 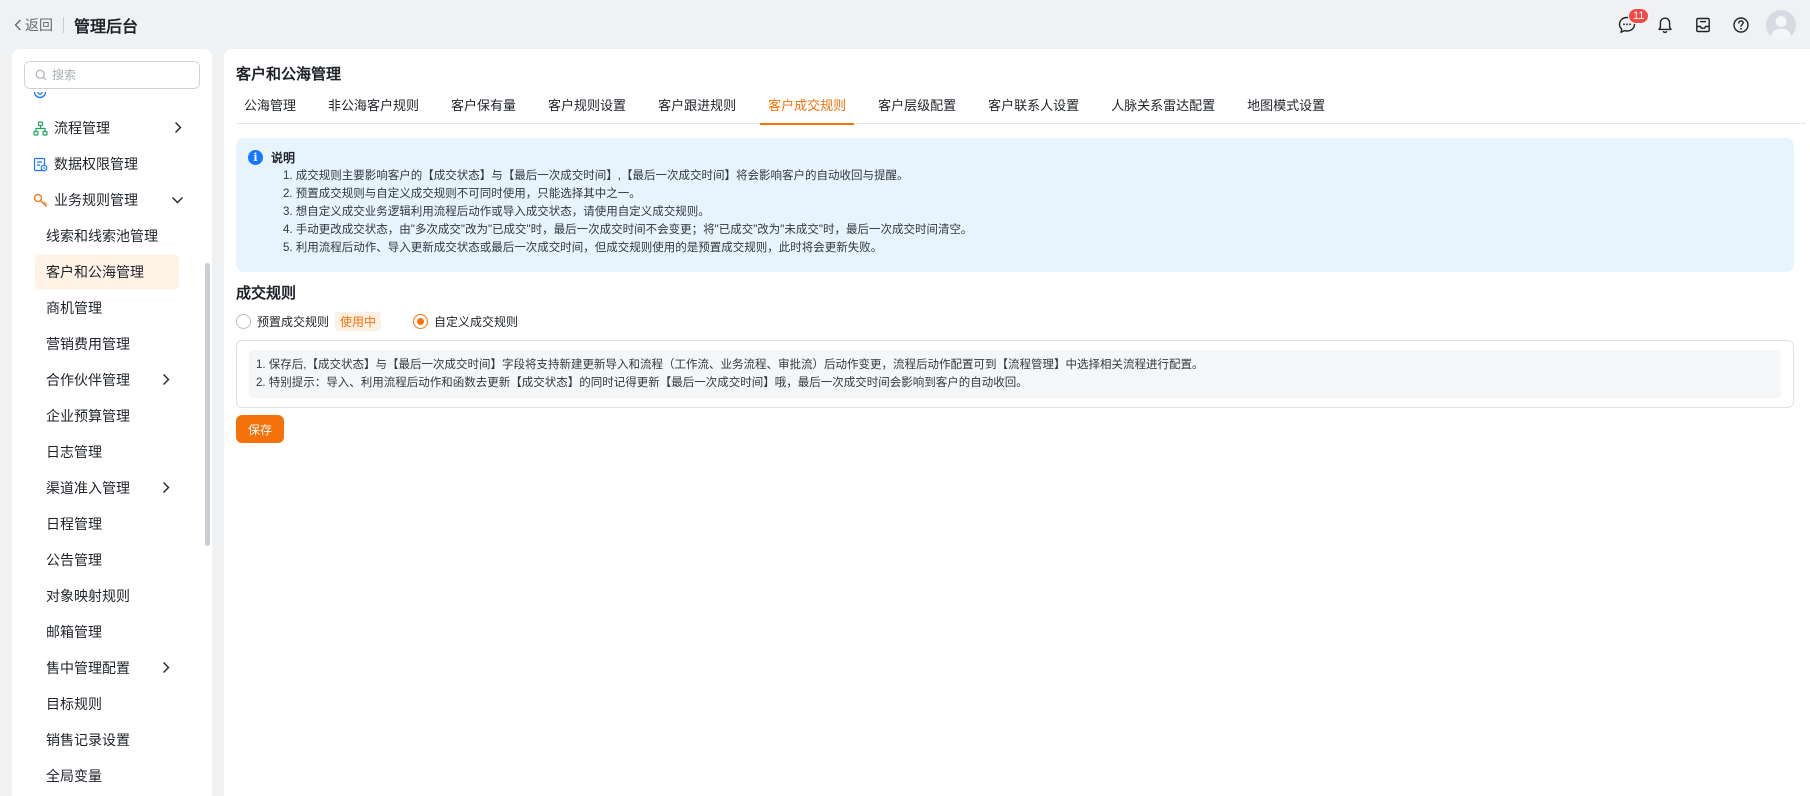 What do you see at coordinates (39, 25) in the screenshot?
I see `back-label: 返回` at bounding box center [39, 25].